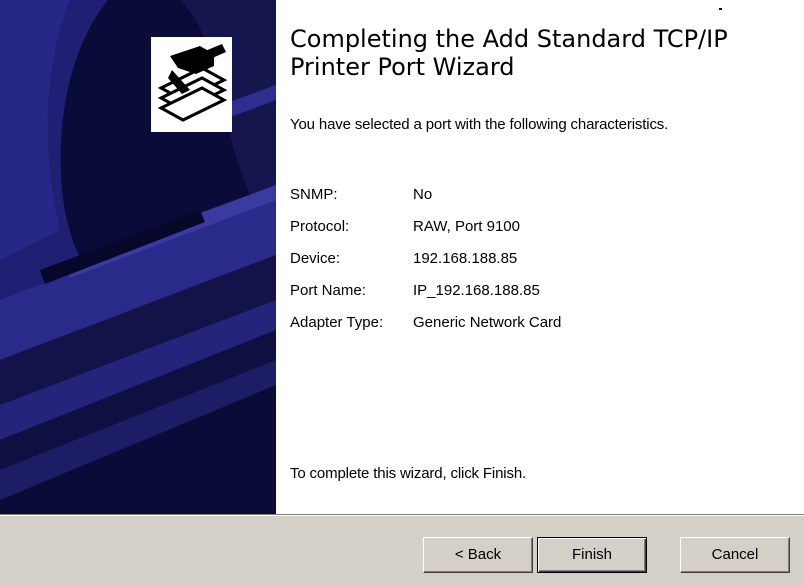 Image resolution: width=804 pixels, height=586 pixels. Describe the element at coordinates (423, 194) in the screenshot. I see `detail-value: No` at that location.